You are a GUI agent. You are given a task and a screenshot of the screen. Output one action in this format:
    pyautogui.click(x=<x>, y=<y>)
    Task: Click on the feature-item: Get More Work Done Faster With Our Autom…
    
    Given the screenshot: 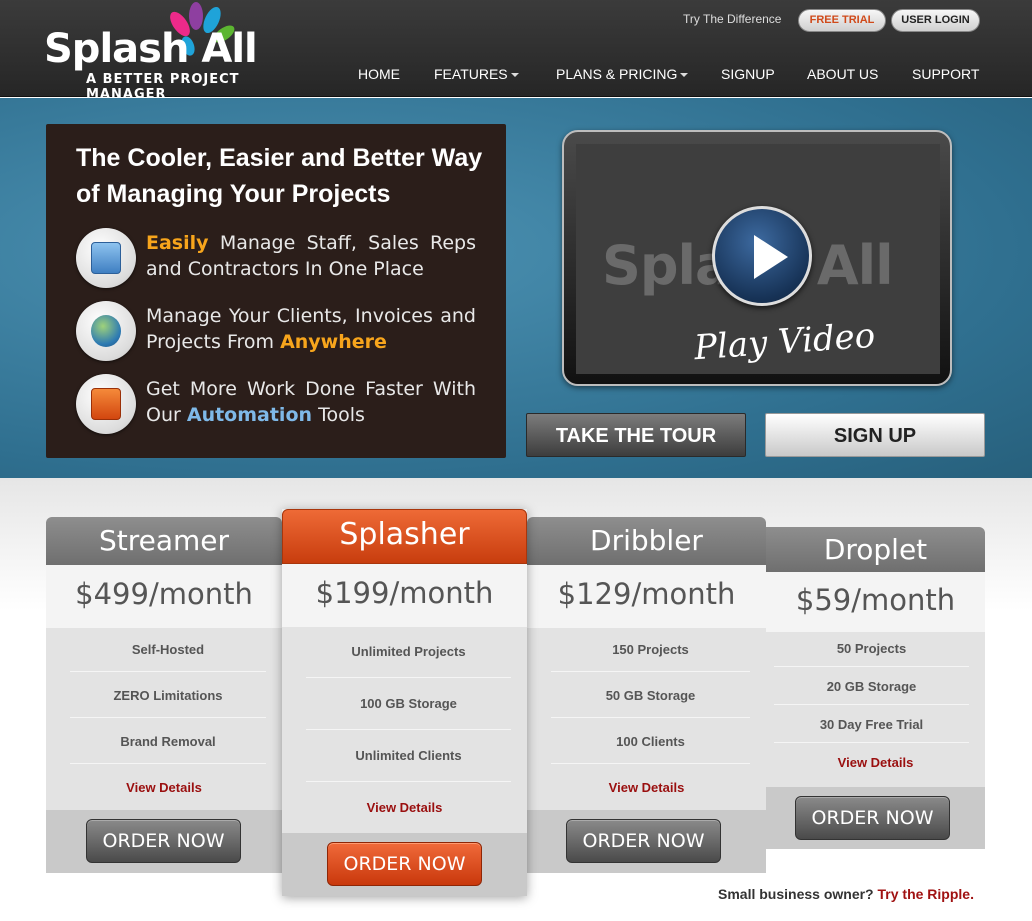 What is the action you would take?
    pyautogui.click(x=281, y=406)
    